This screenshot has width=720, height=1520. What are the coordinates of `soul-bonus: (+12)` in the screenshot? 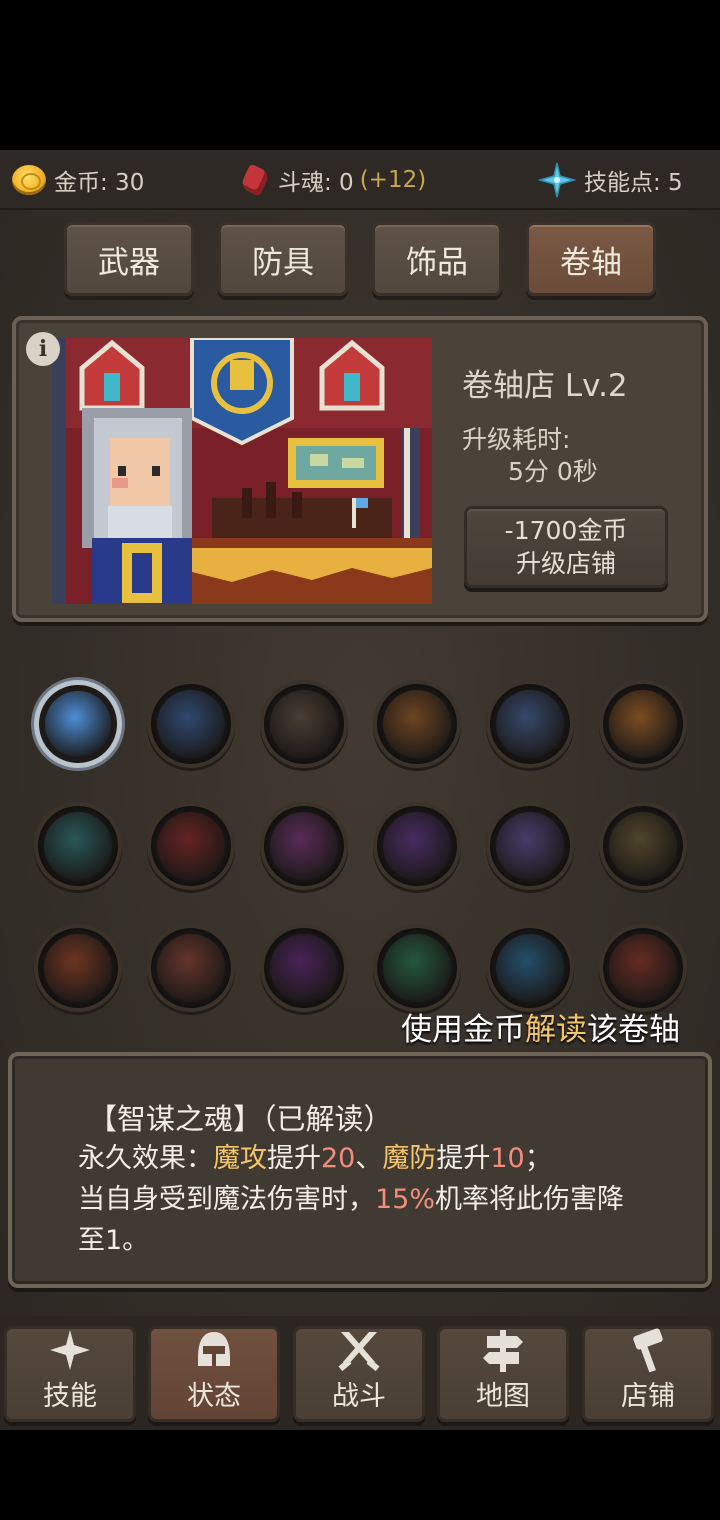 It's located at (393, 180).